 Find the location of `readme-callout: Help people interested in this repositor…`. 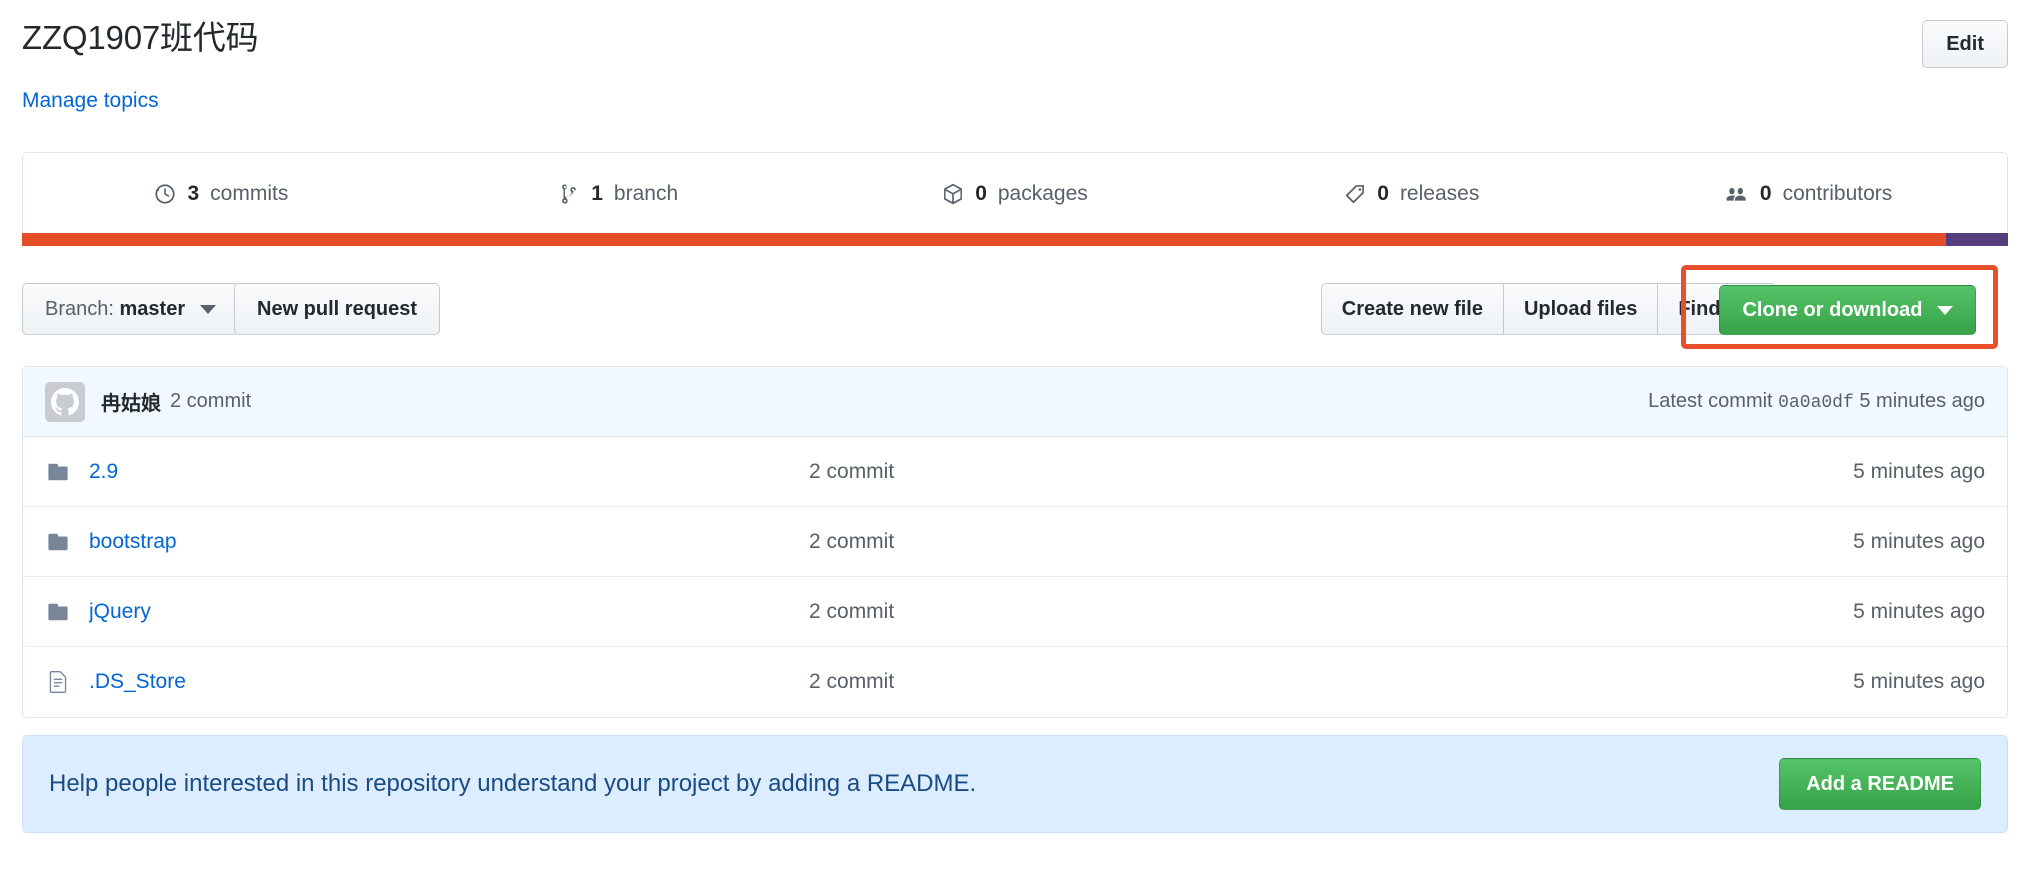

readme-callout: Help people interested in this repositor… is located at coordinates (1015, 784).